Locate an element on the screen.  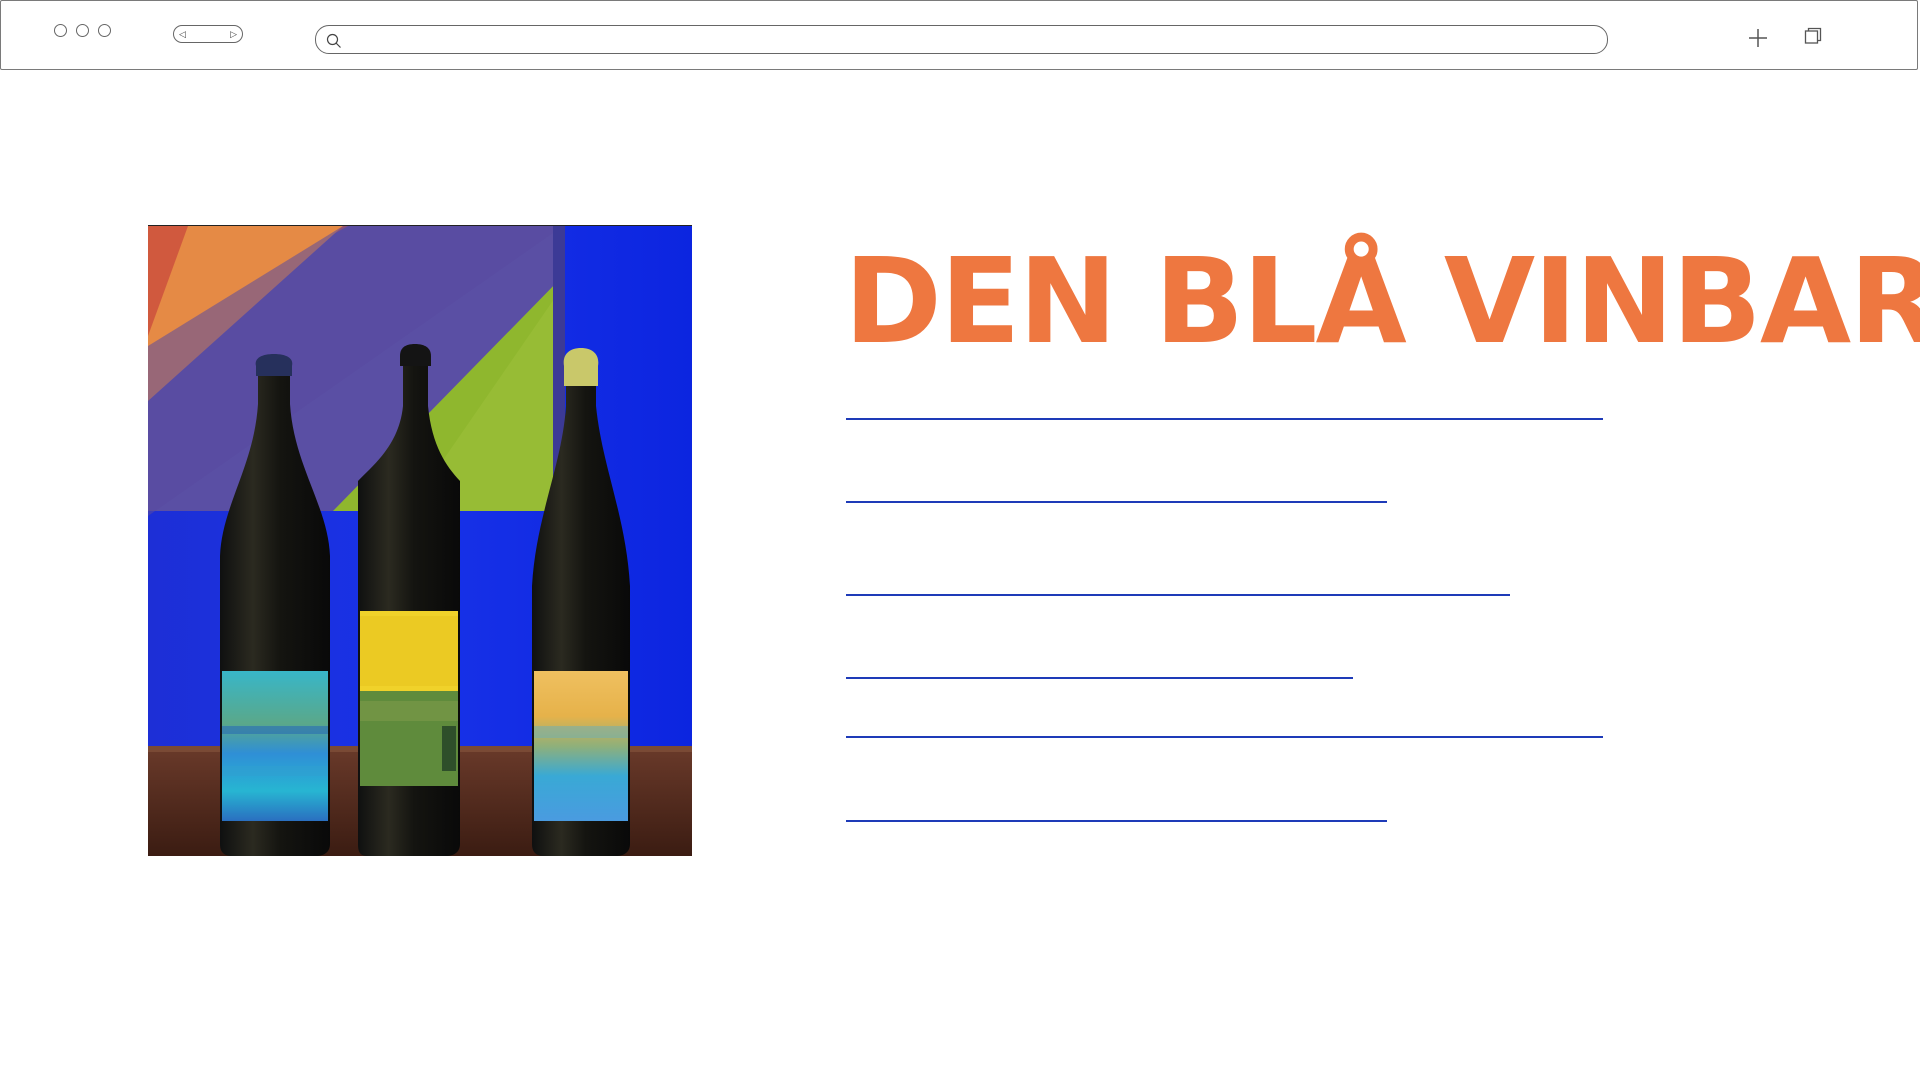
address-input is located at coordinates (968, 41).